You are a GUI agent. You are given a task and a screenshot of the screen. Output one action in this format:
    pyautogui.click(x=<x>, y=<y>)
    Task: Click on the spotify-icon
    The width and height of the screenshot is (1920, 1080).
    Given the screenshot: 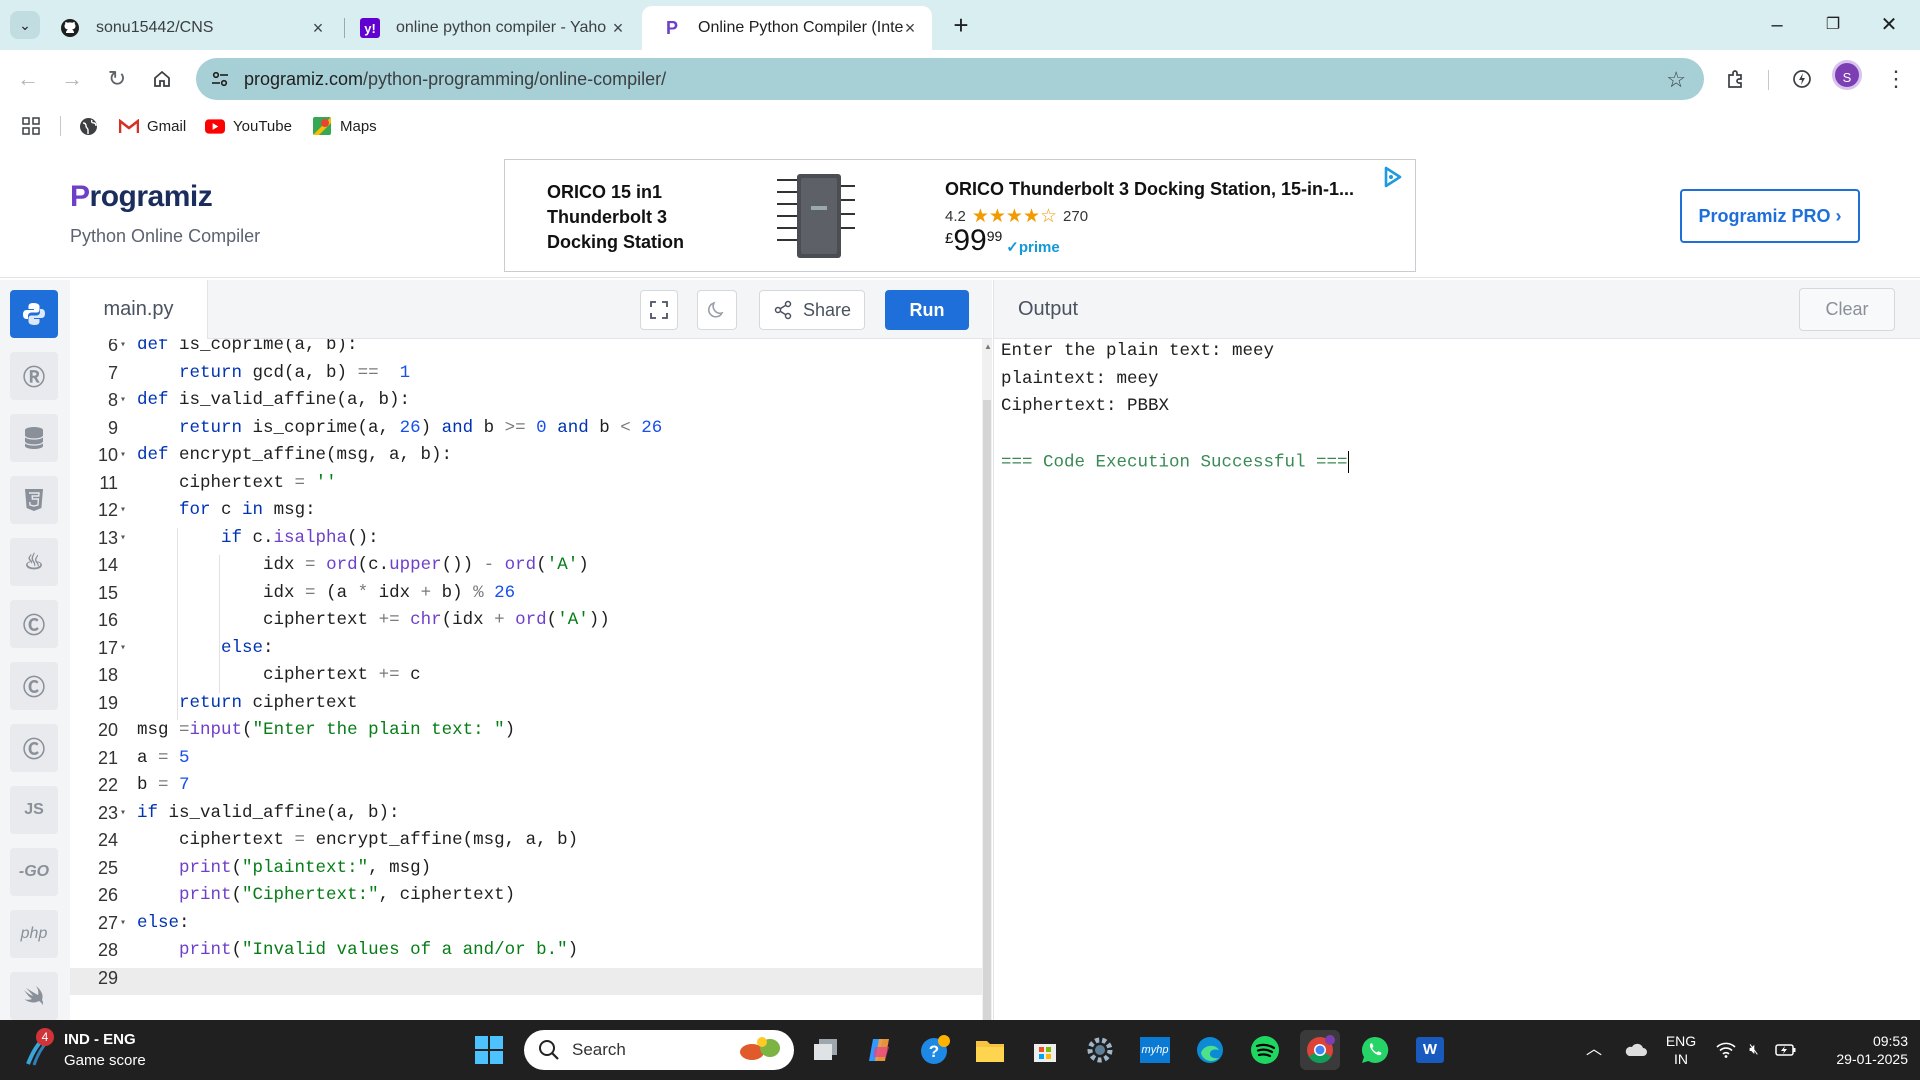 What is the action you would take?
    pyautogui.click(x=1265, y=1050)
    